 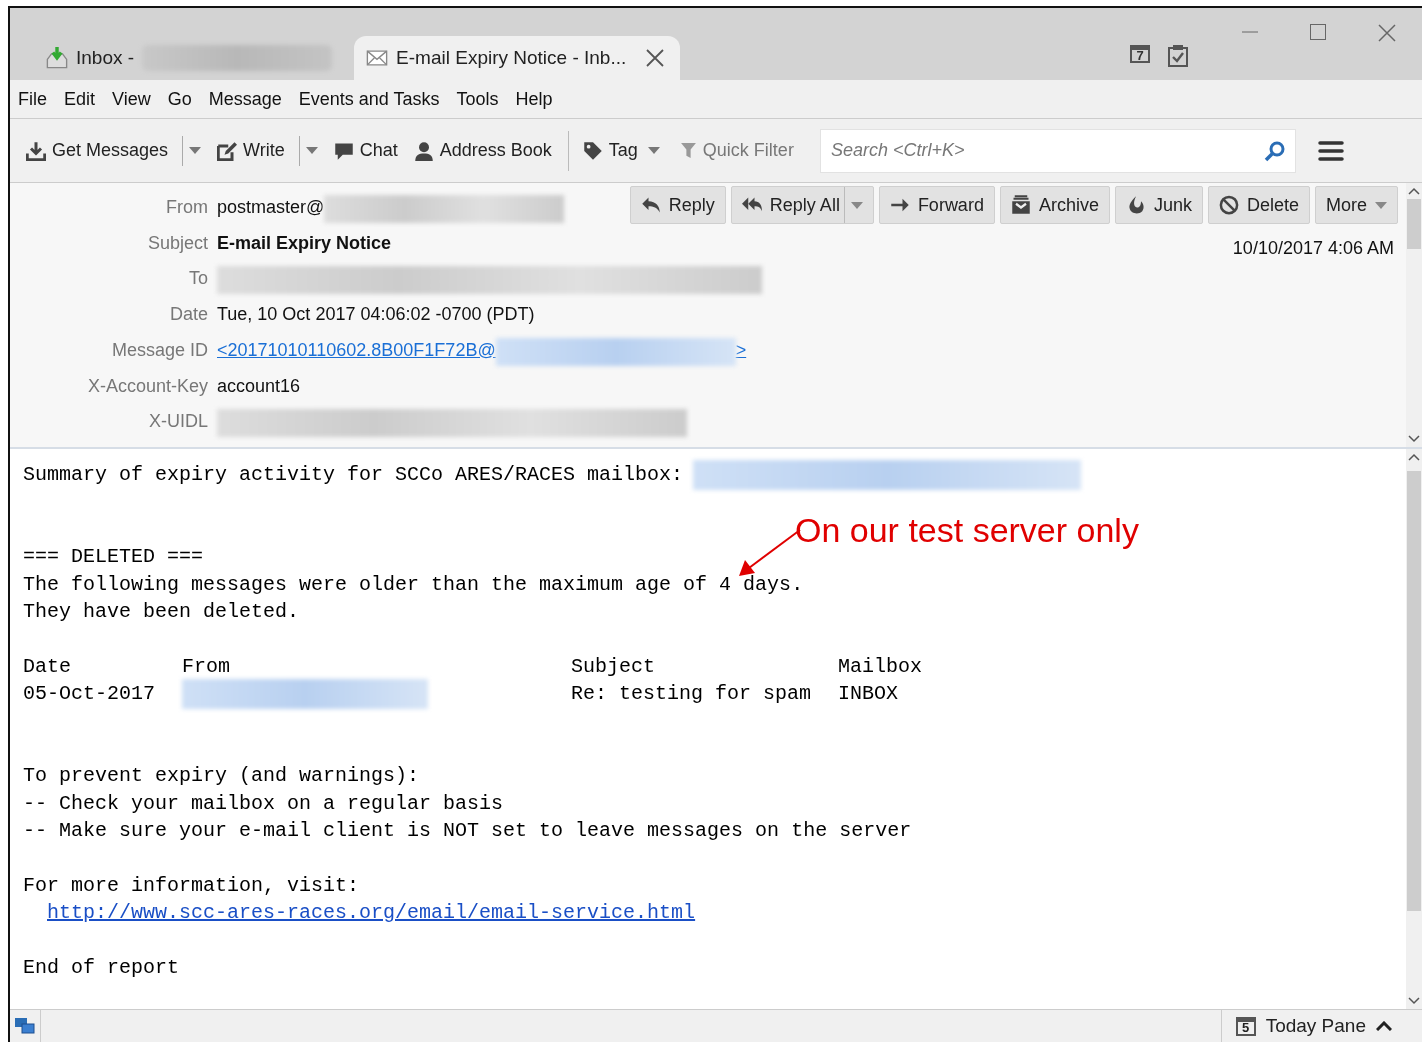 What do you see at coordinates (1140, 54) in the screenshot?
I see `calendar-icon: 7` at bounding box center [1140, 54].